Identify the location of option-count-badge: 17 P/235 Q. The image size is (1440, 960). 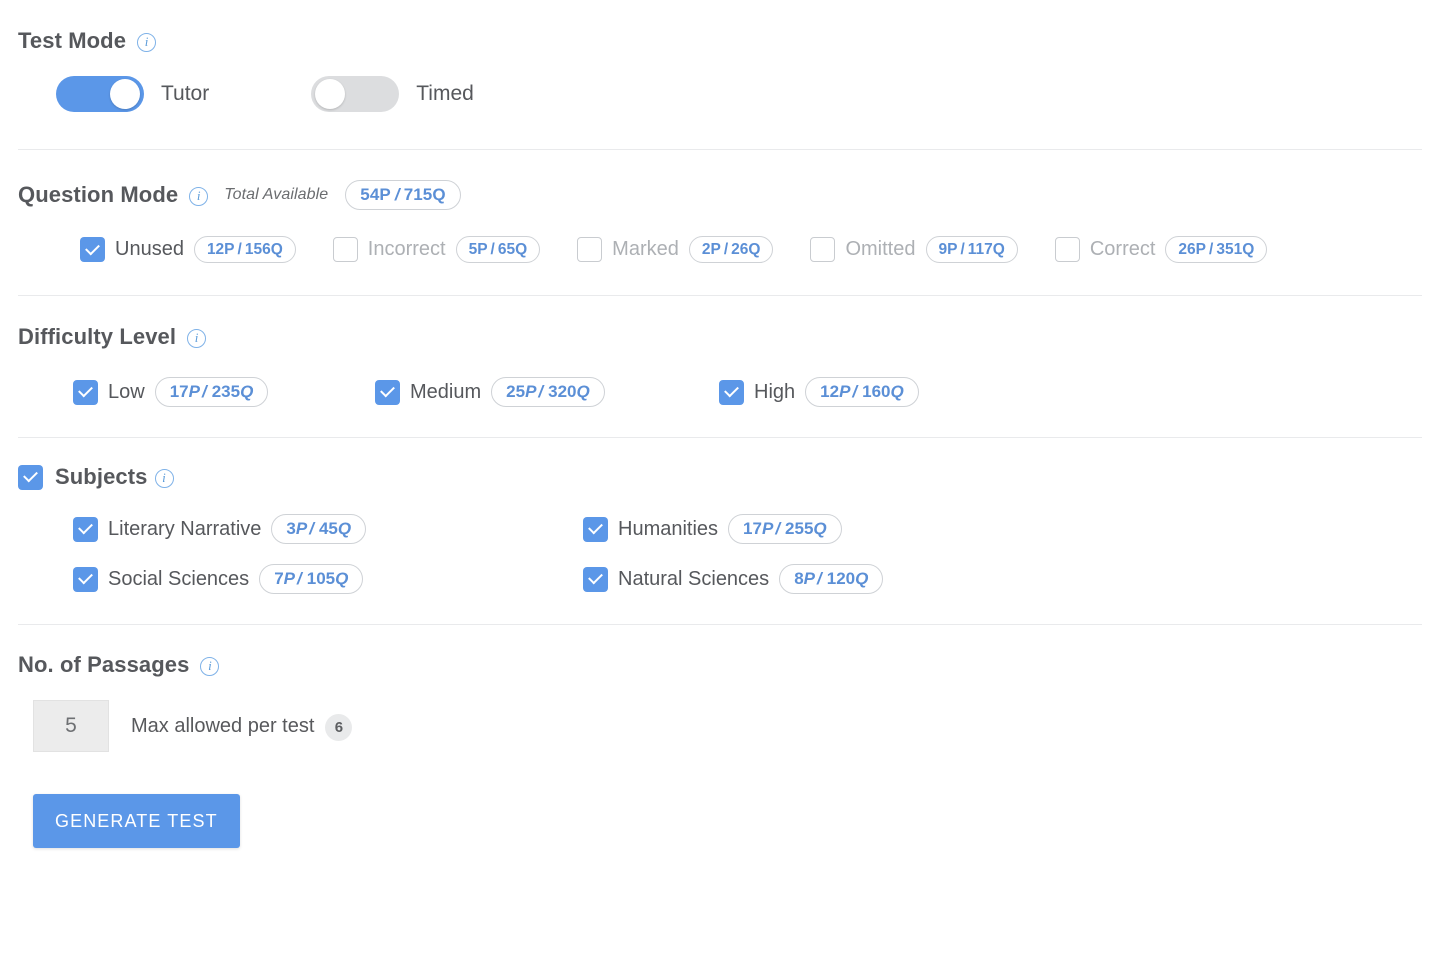
(211, 392).